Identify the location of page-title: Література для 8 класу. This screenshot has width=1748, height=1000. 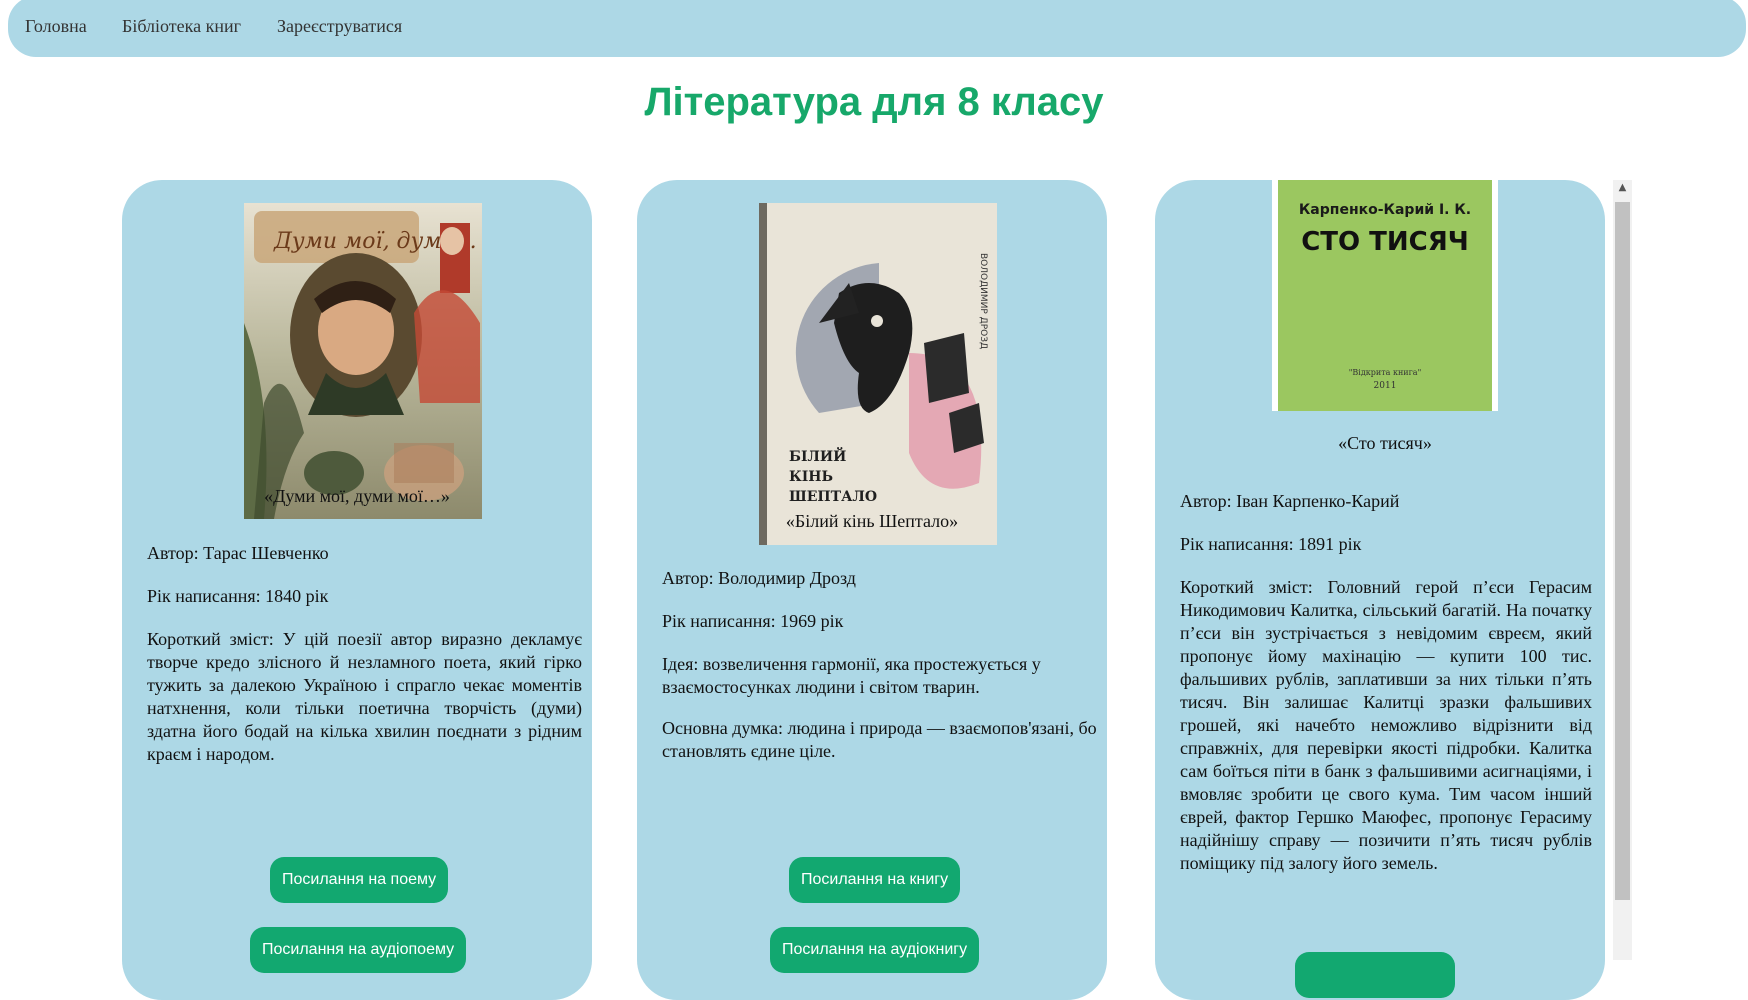
(874, 102).